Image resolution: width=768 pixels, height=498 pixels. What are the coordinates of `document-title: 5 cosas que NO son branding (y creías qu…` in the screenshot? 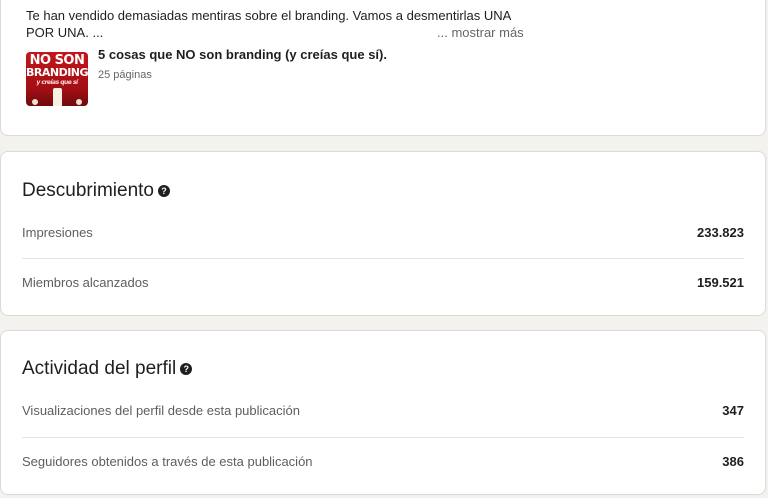 It's located at (242, 54).